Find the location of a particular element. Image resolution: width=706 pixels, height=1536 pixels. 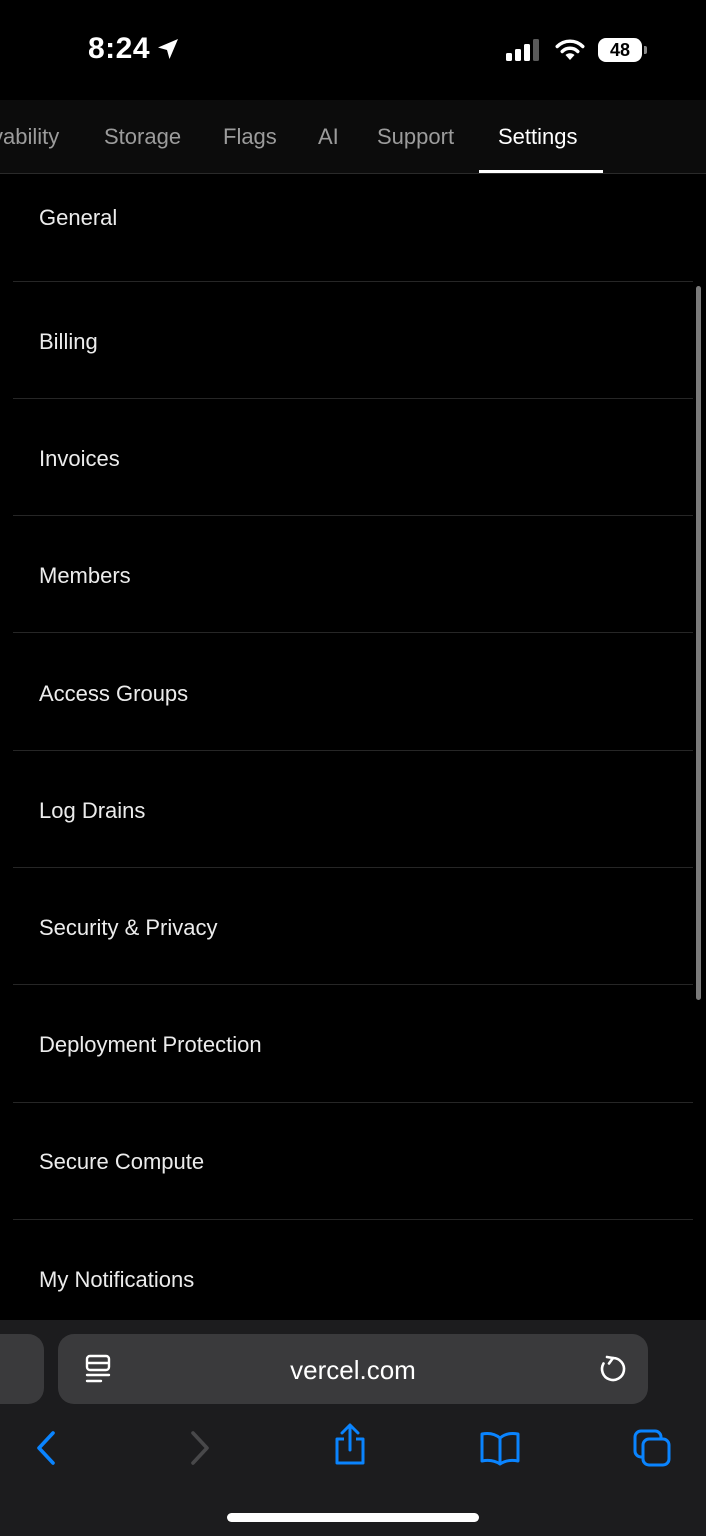

settings-item-label: My Notifications is located at coordinates (117, 1279).